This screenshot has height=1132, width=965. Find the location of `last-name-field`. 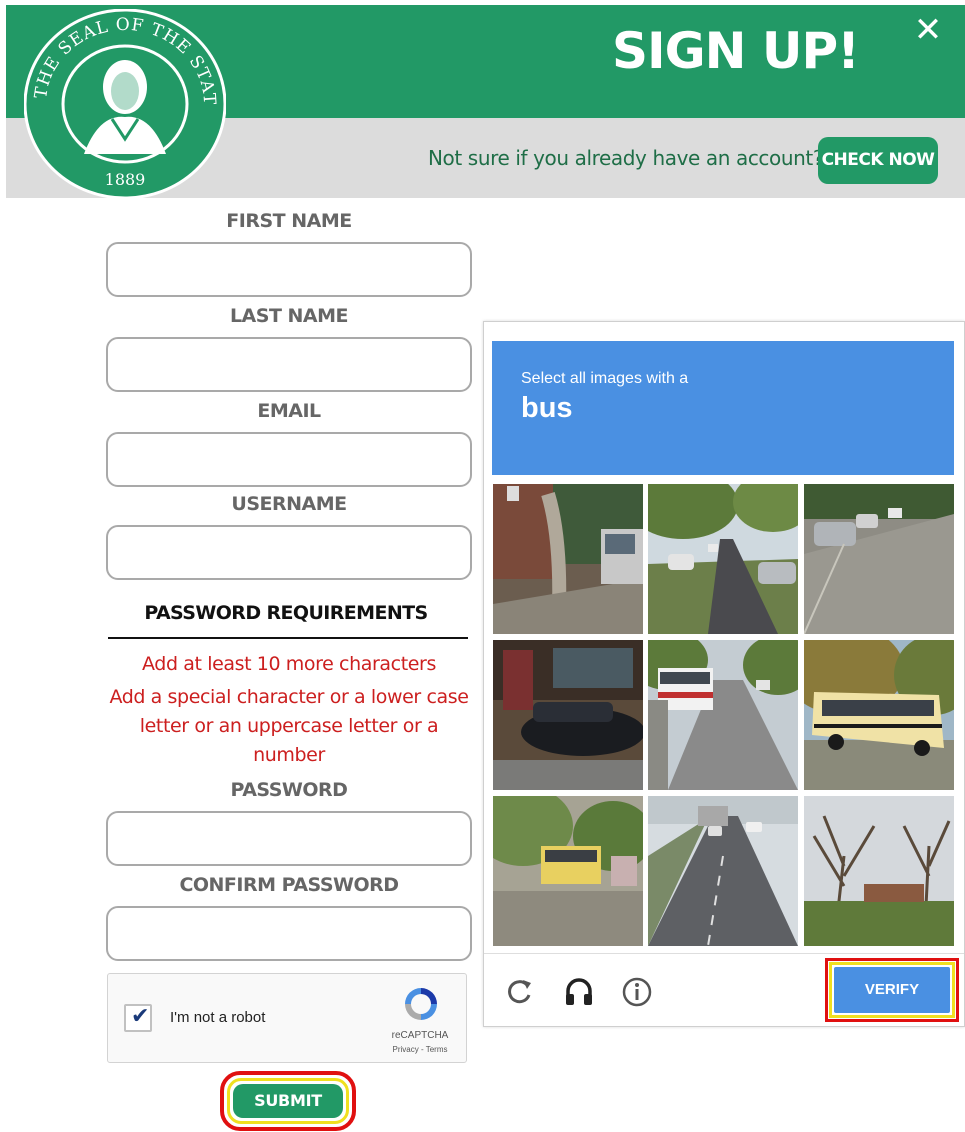

last-name-field is located at coordinates (289, 364).